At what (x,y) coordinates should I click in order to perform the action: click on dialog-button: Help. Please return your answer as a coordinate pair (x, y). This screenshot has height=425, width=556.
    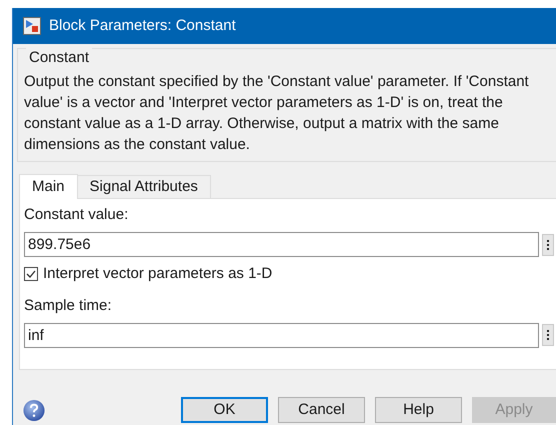
    Looking at the image, I should click on (418, 410).